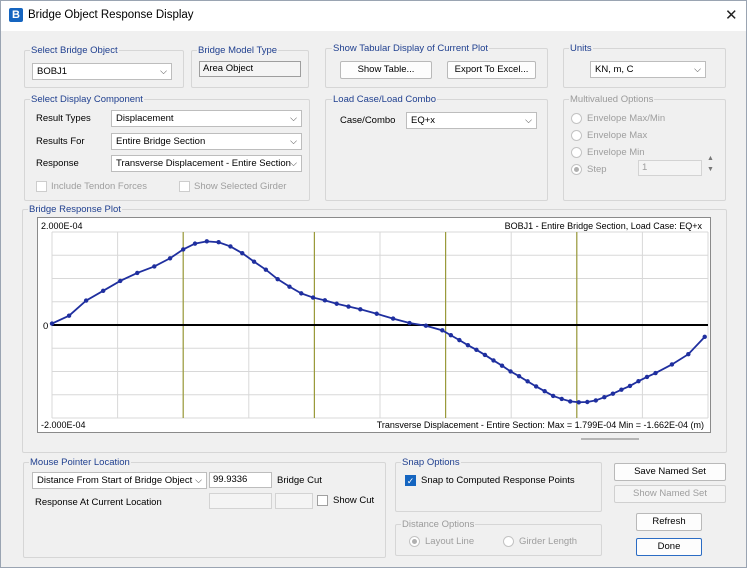 This screenshot has height=568, width=747. What do you see at coordinates (597, 169) in the screenshot?
I see `step-label: Step` at bounding box center [597, 169].